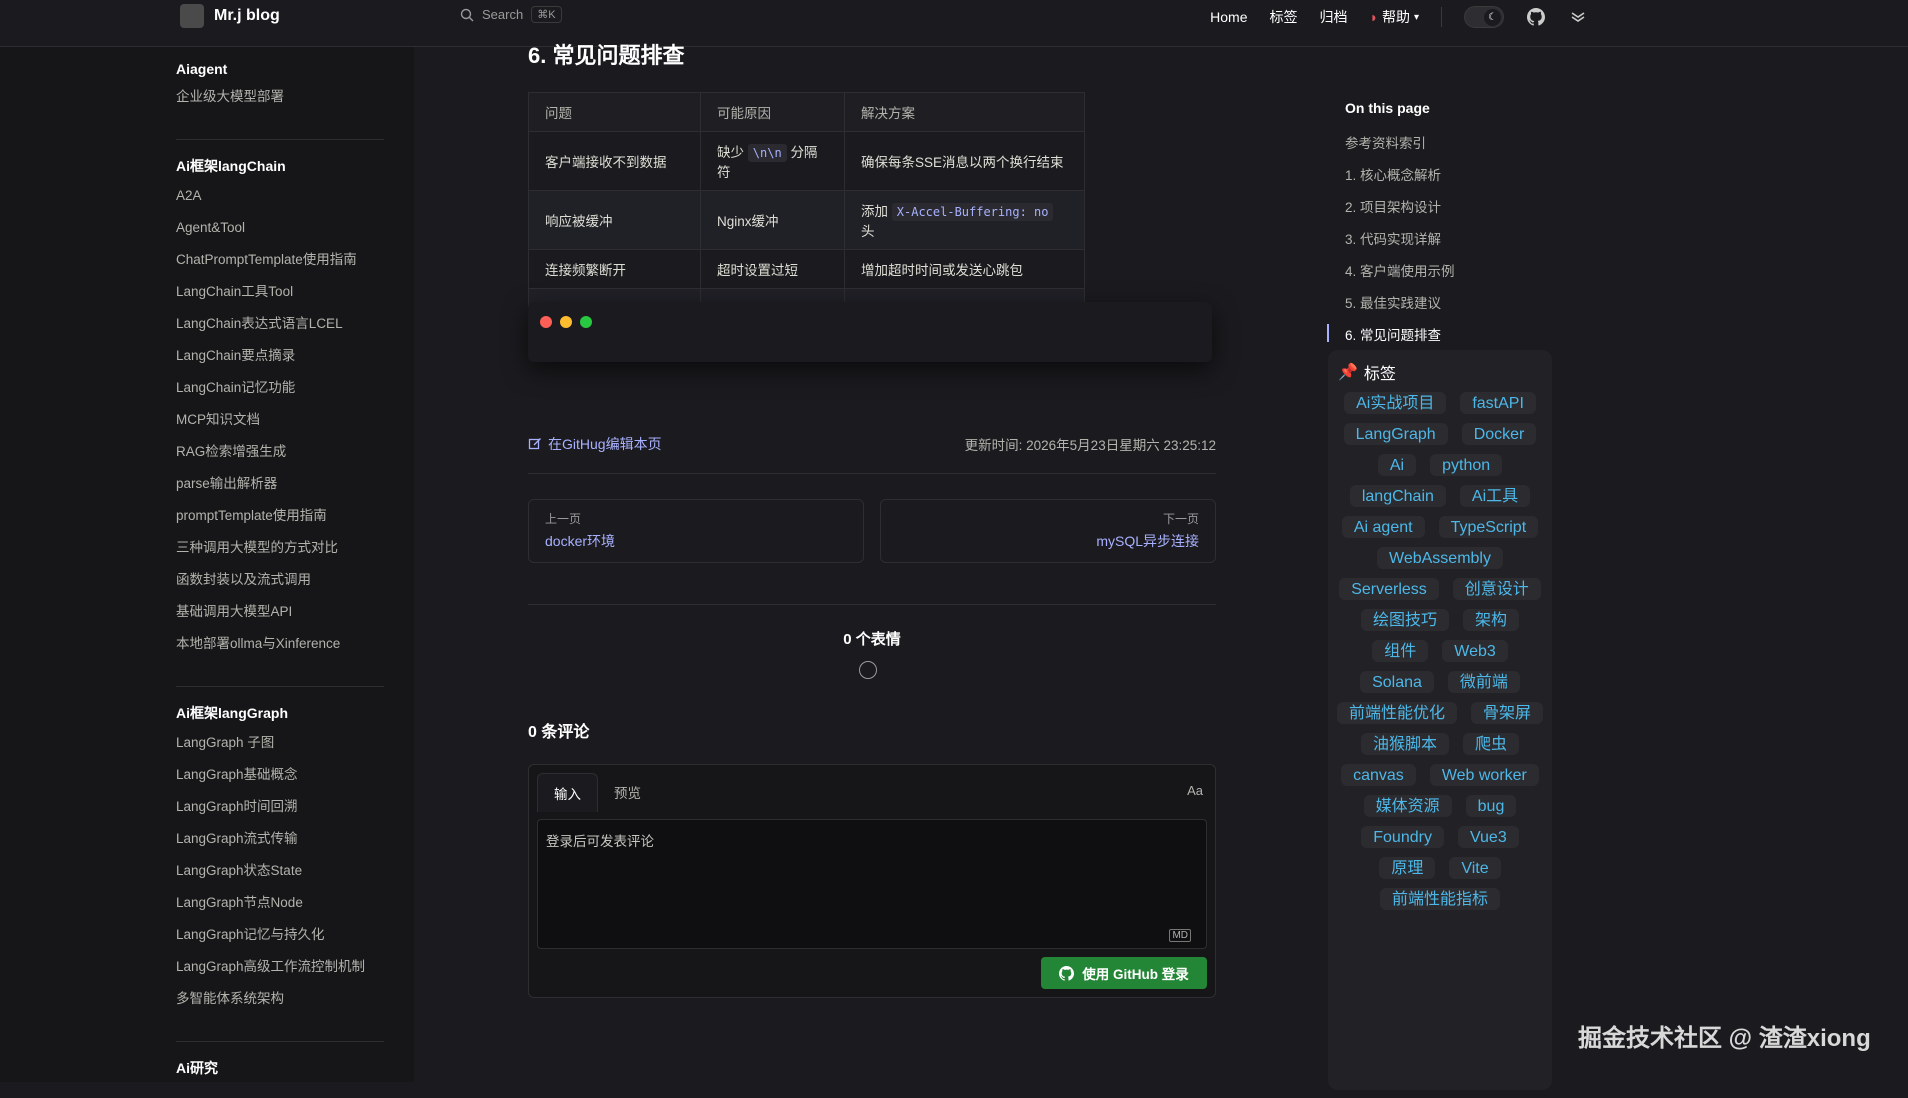 This screenshot has width=1908, height=1098. I want to click on sidebar-item: RAG检索增强生成, so click(280, 458).